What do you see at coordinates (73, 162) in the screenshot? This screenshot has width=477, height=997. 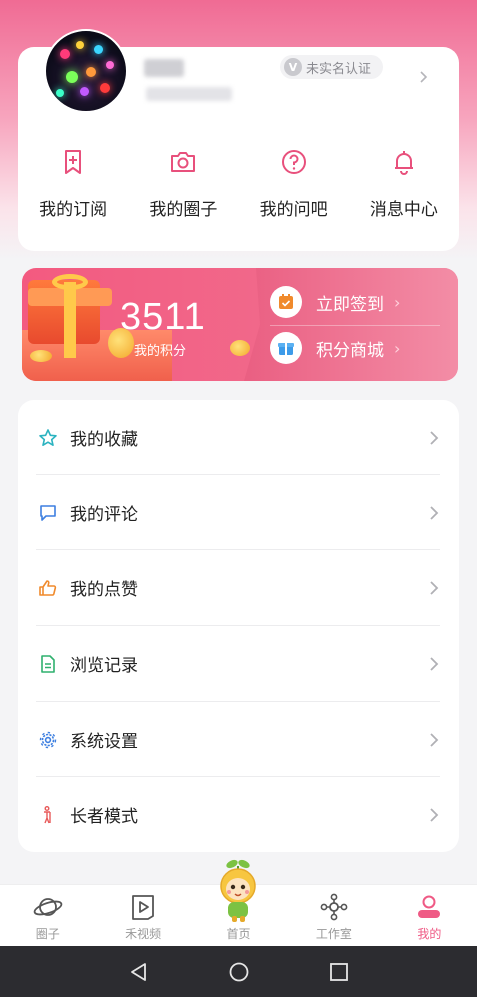 I see `subscribe-icon` at bounding box center [73, 162].